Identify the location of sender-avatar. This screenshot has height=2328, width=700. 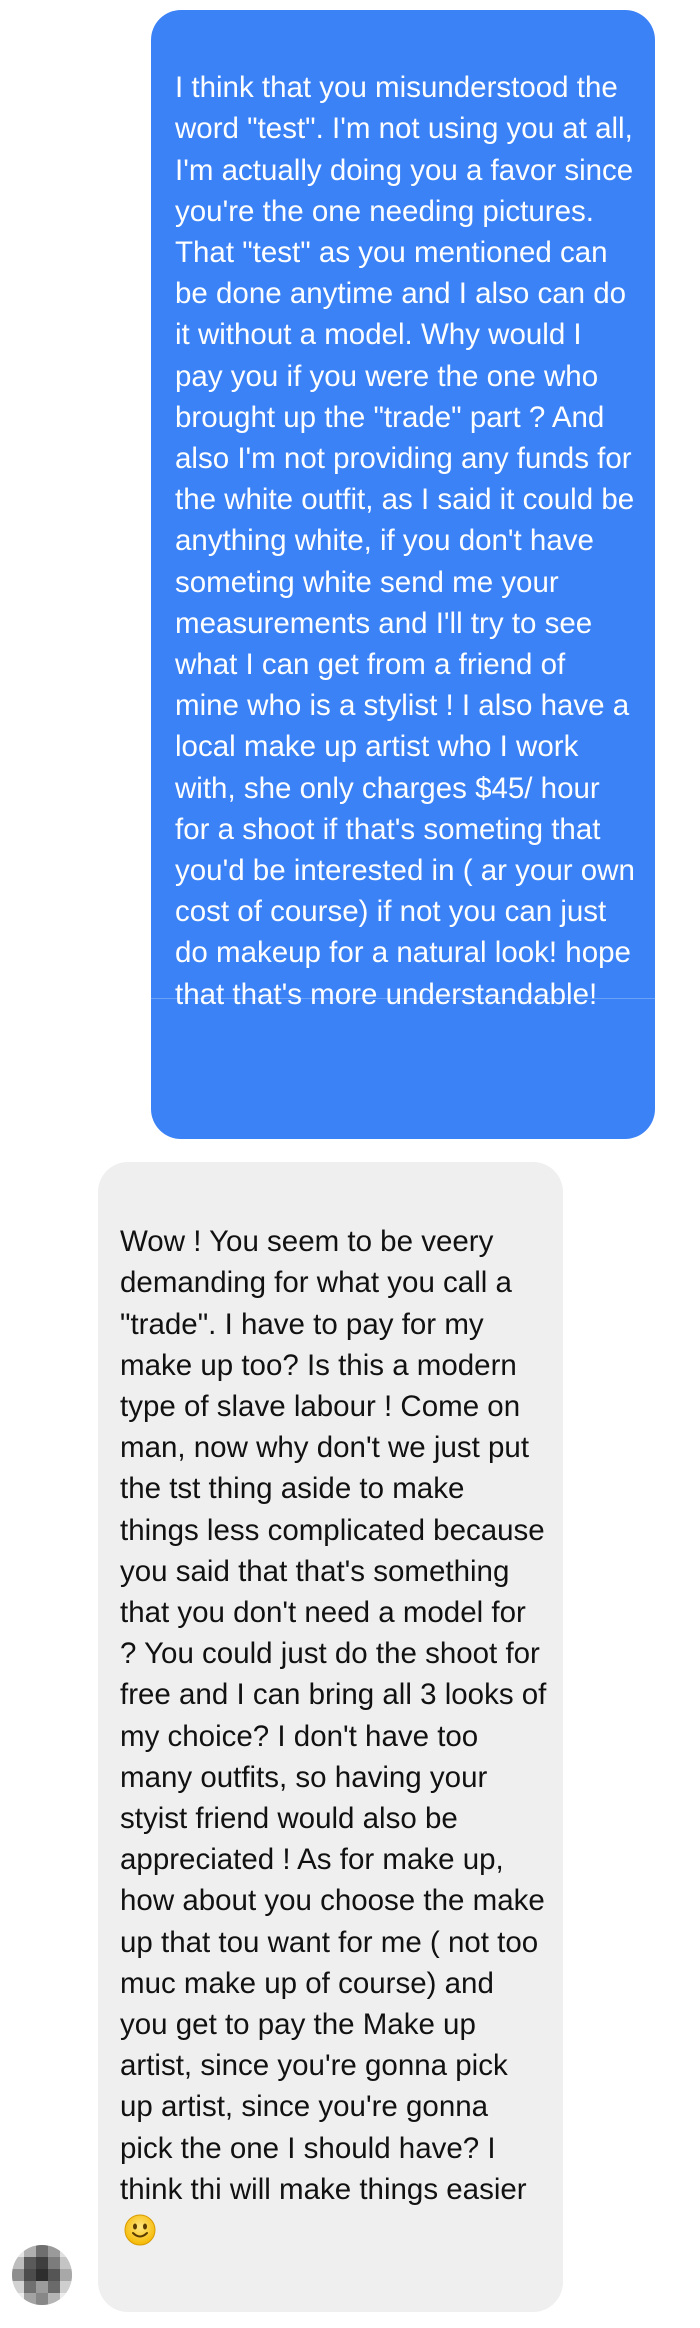
(42, 2275).